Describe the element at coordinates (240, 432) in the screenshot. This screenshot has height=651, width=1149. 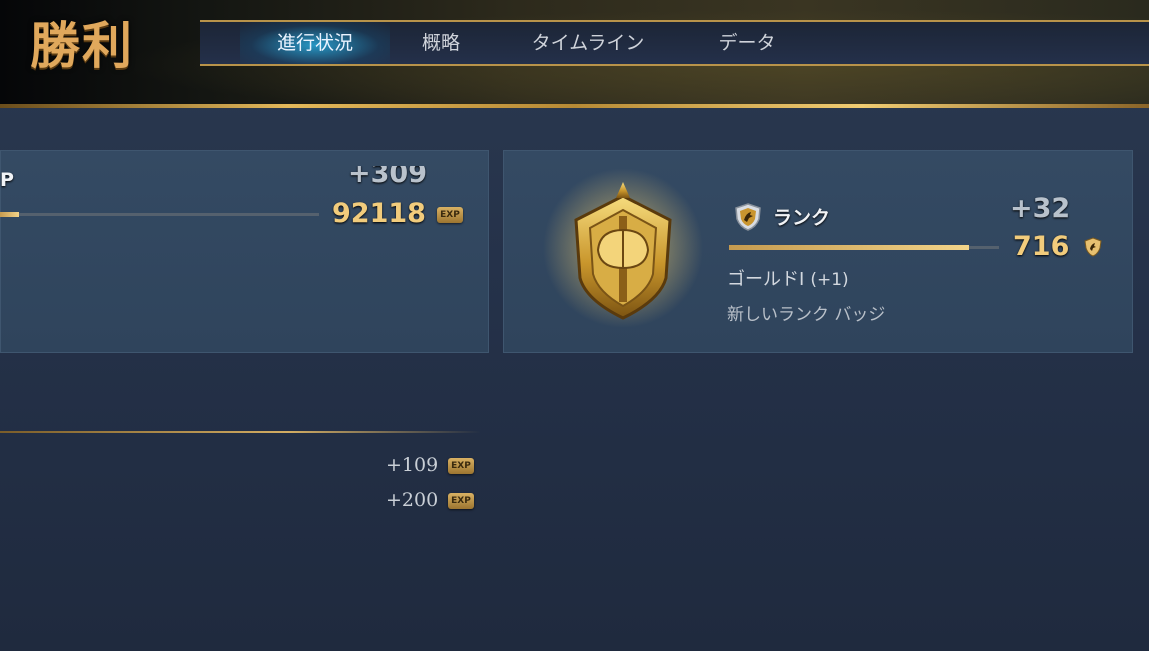
I see `section-divider` at that location.